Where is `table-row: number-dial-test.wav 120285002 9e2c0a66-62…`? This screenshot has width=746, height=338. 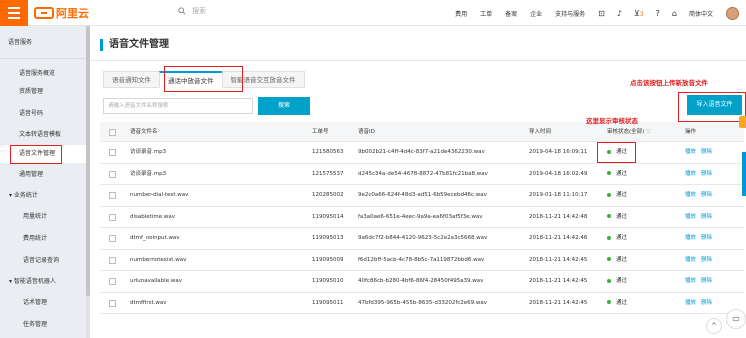 table-row: number-dial-test.wav 120285002 9e2c0a66-62… is located at coordinates (422, 196).